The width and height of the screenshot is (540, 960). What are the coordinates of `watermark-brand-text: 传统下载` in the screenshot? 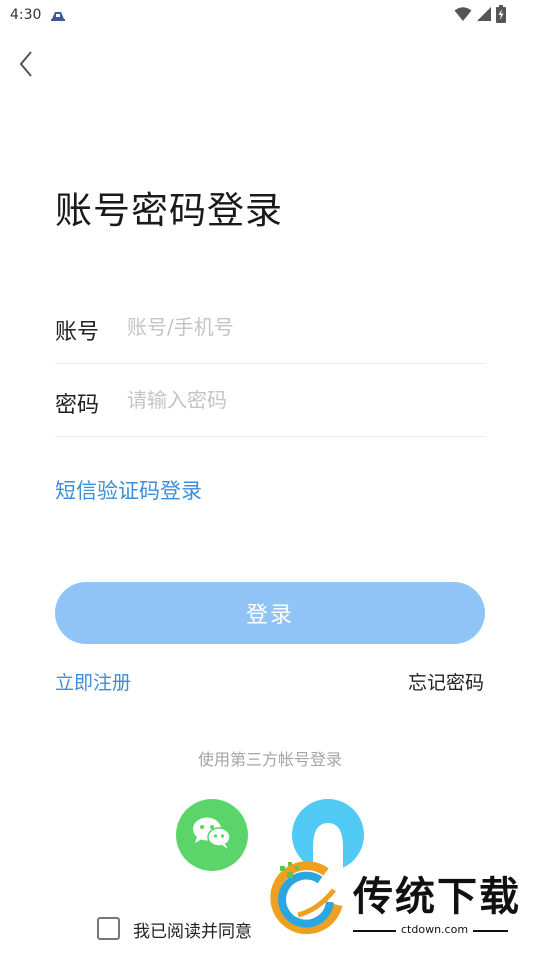 It's located at (437, 897).